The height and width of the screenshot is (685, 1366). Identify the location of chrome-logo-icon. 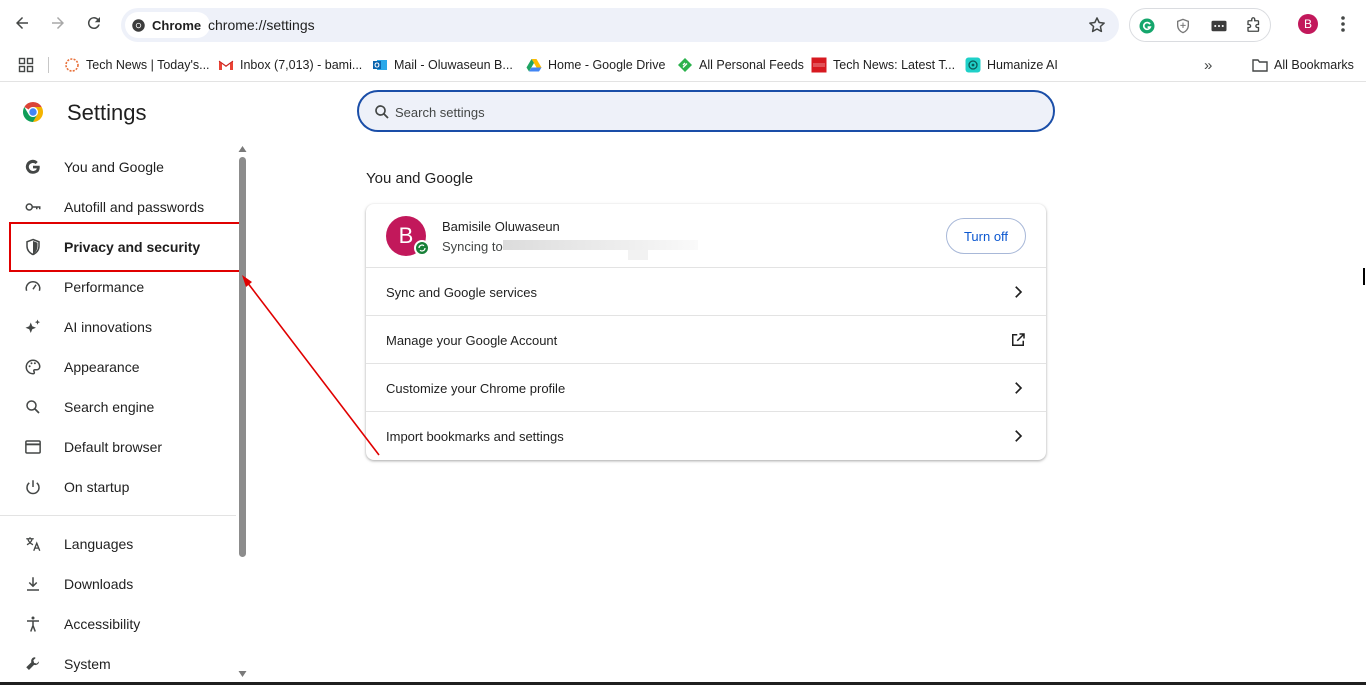
(33, 112).